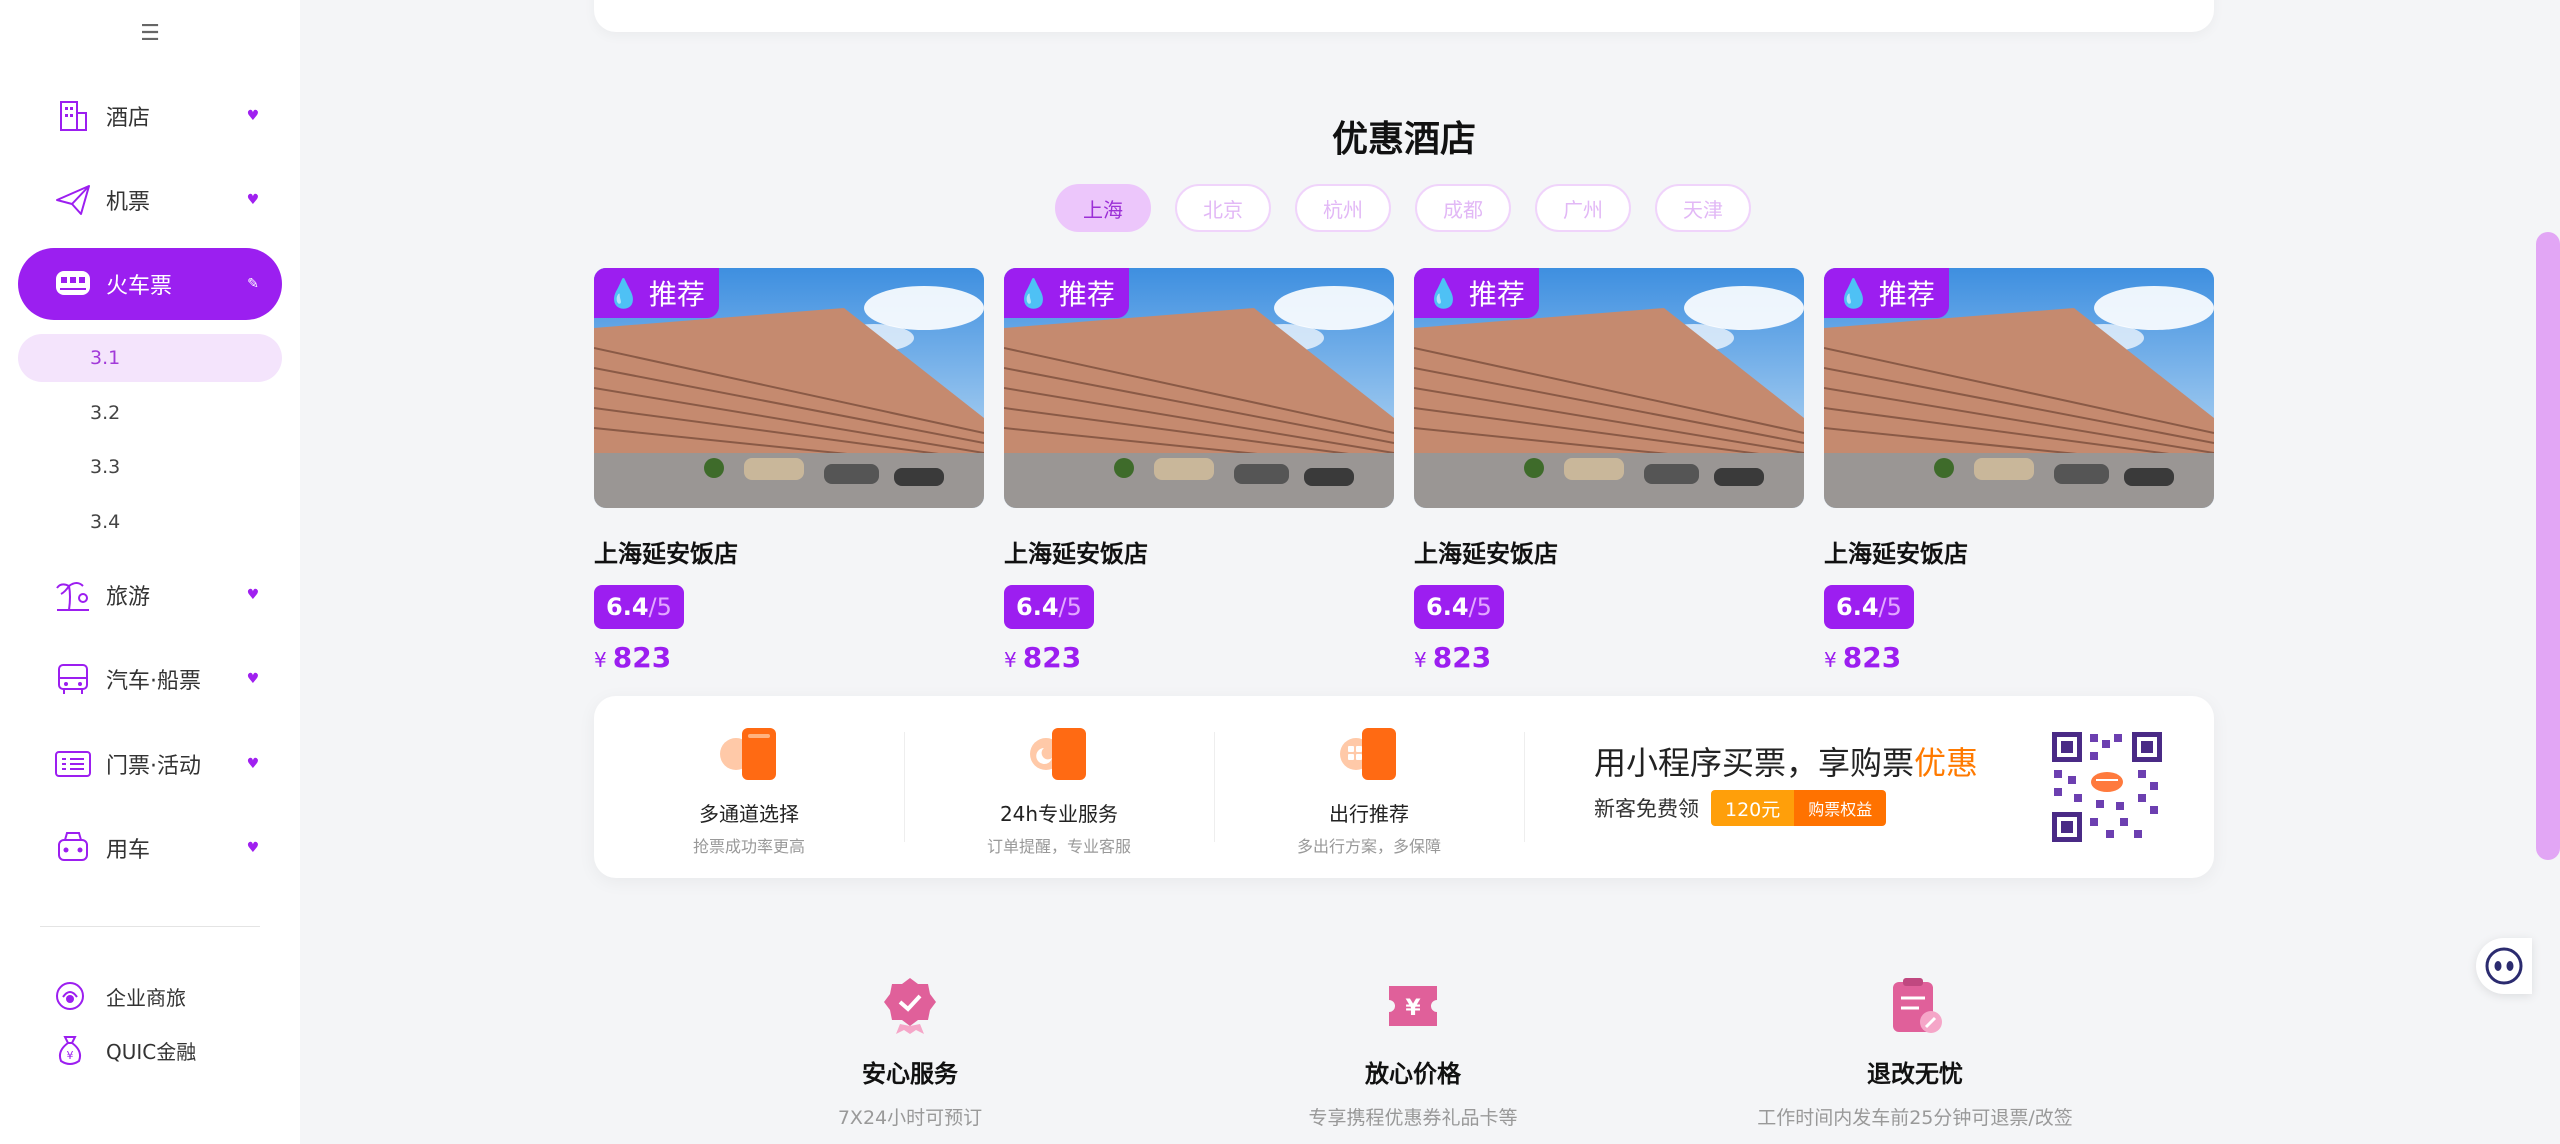 The width and height of the screenshot is (2560, 1144). What do you see at coordinates (749, 790) in the screenshot?
I see `feature-multi-channel: 多通道选择 抢票成功率更高` at bounding box center [749, 790].